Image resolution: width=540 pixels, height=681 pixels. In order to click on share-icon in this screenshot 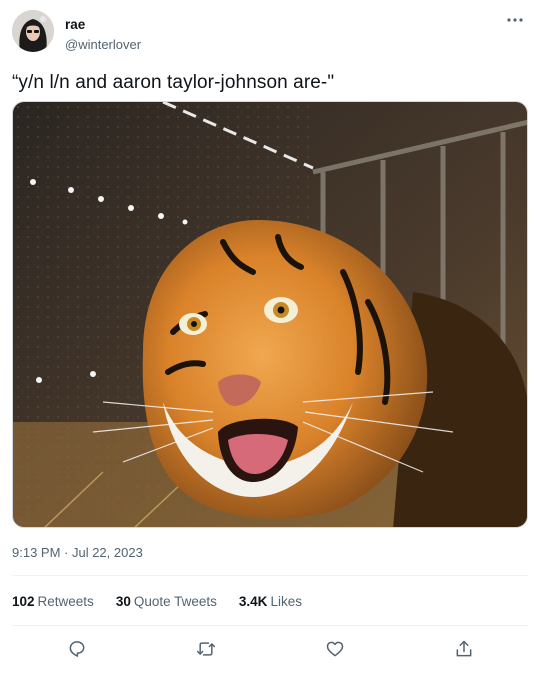, I will do `click(464, 649)`.